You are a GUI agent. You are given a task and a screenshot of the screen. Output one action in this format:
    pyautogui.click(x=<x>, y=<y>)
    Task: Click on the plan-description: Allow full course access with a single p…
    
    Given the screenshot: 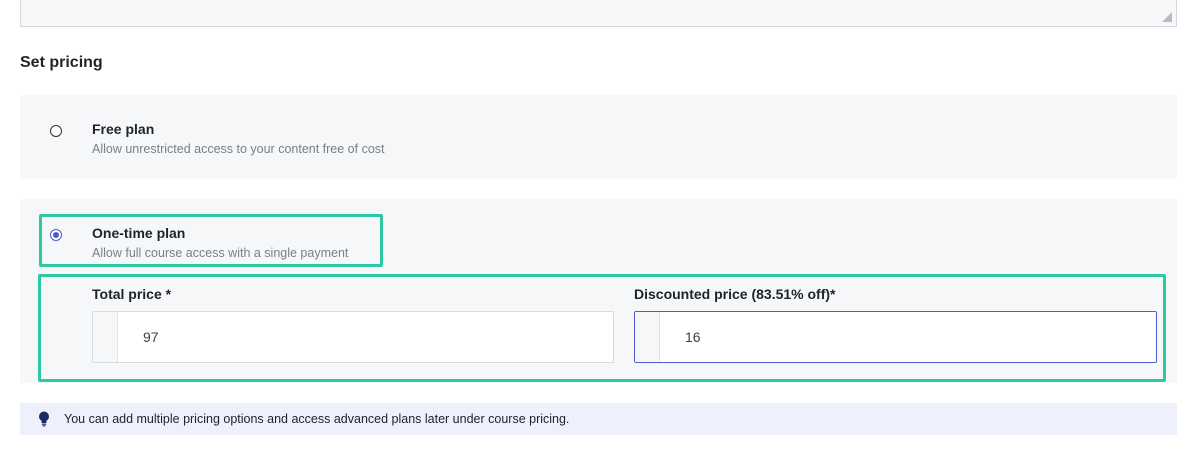 What is the action you would take?
    pyautogui.click(x=220, y=253)
    